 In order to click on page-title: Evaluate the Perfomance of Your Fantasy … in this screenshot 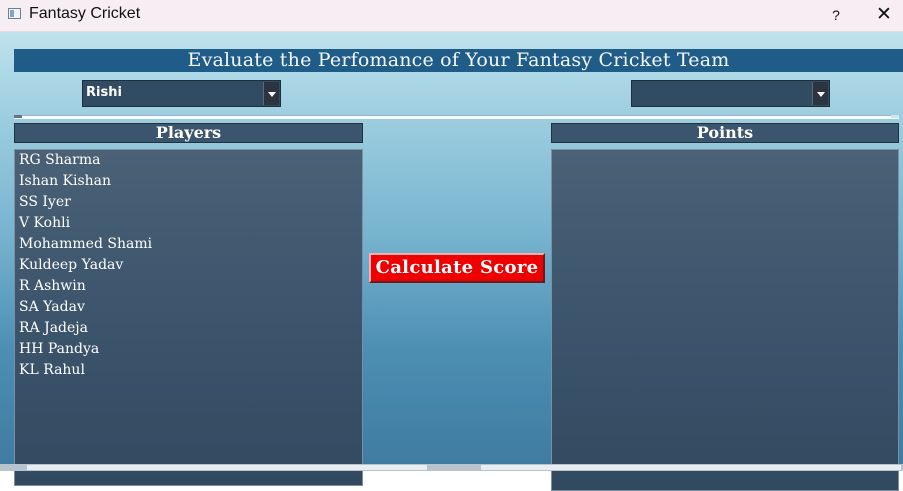, I will do `click(458, 60)`.